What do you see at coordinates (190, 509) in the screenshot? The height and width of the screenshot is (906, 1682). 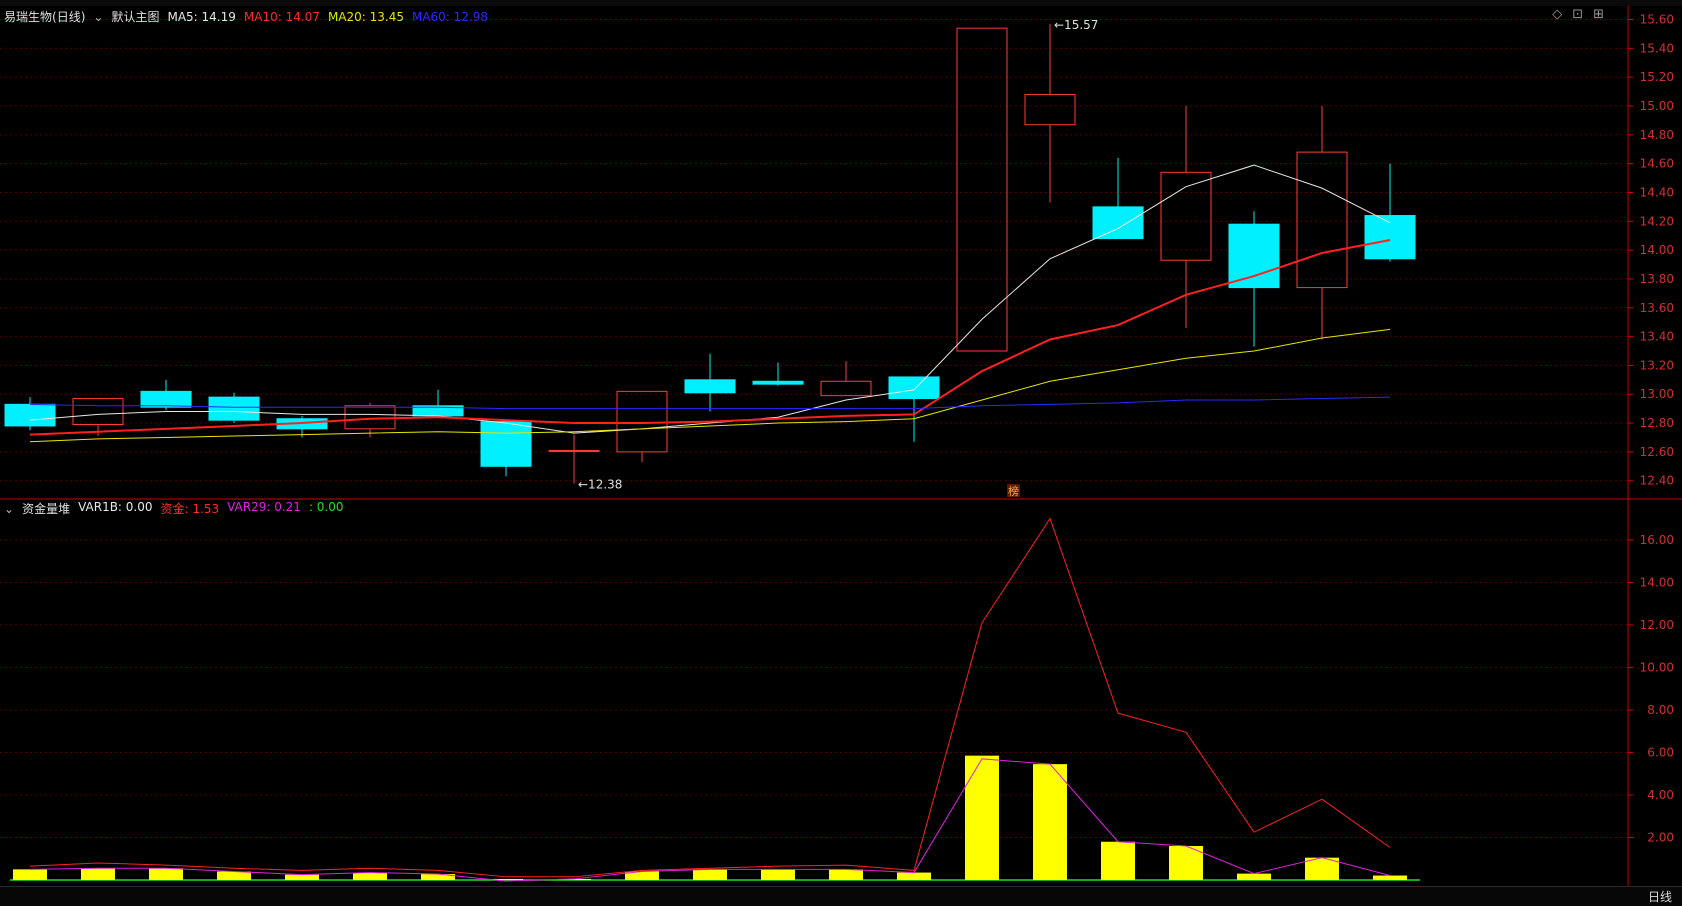 I see `sub-legend-item-1: 资金: 1.53` at bounding box center [190, 509].